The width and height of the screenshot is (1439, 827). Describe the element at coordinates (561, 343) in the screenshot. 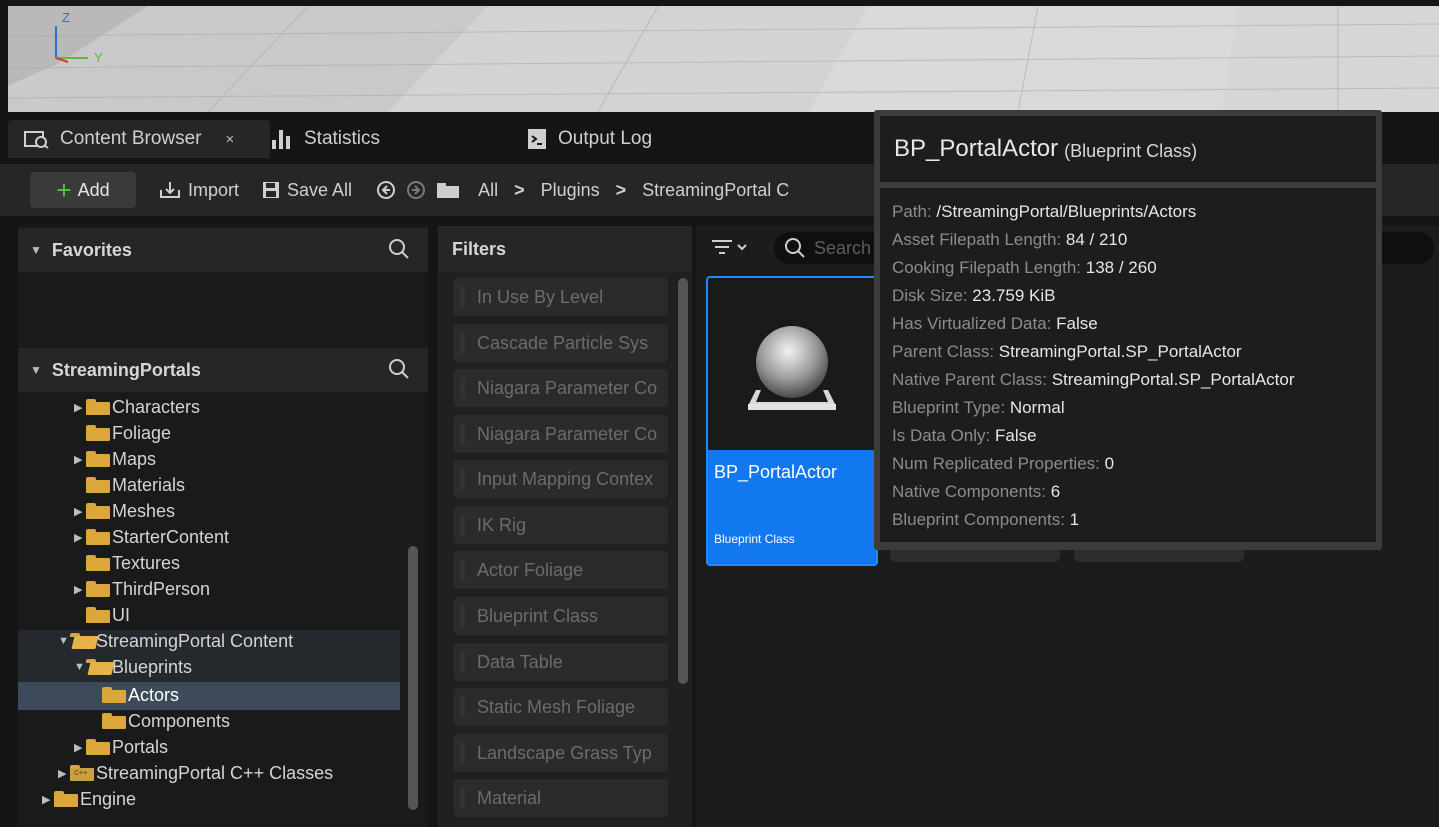

I see `filter-item: Cascade Particle Sys` at that location.